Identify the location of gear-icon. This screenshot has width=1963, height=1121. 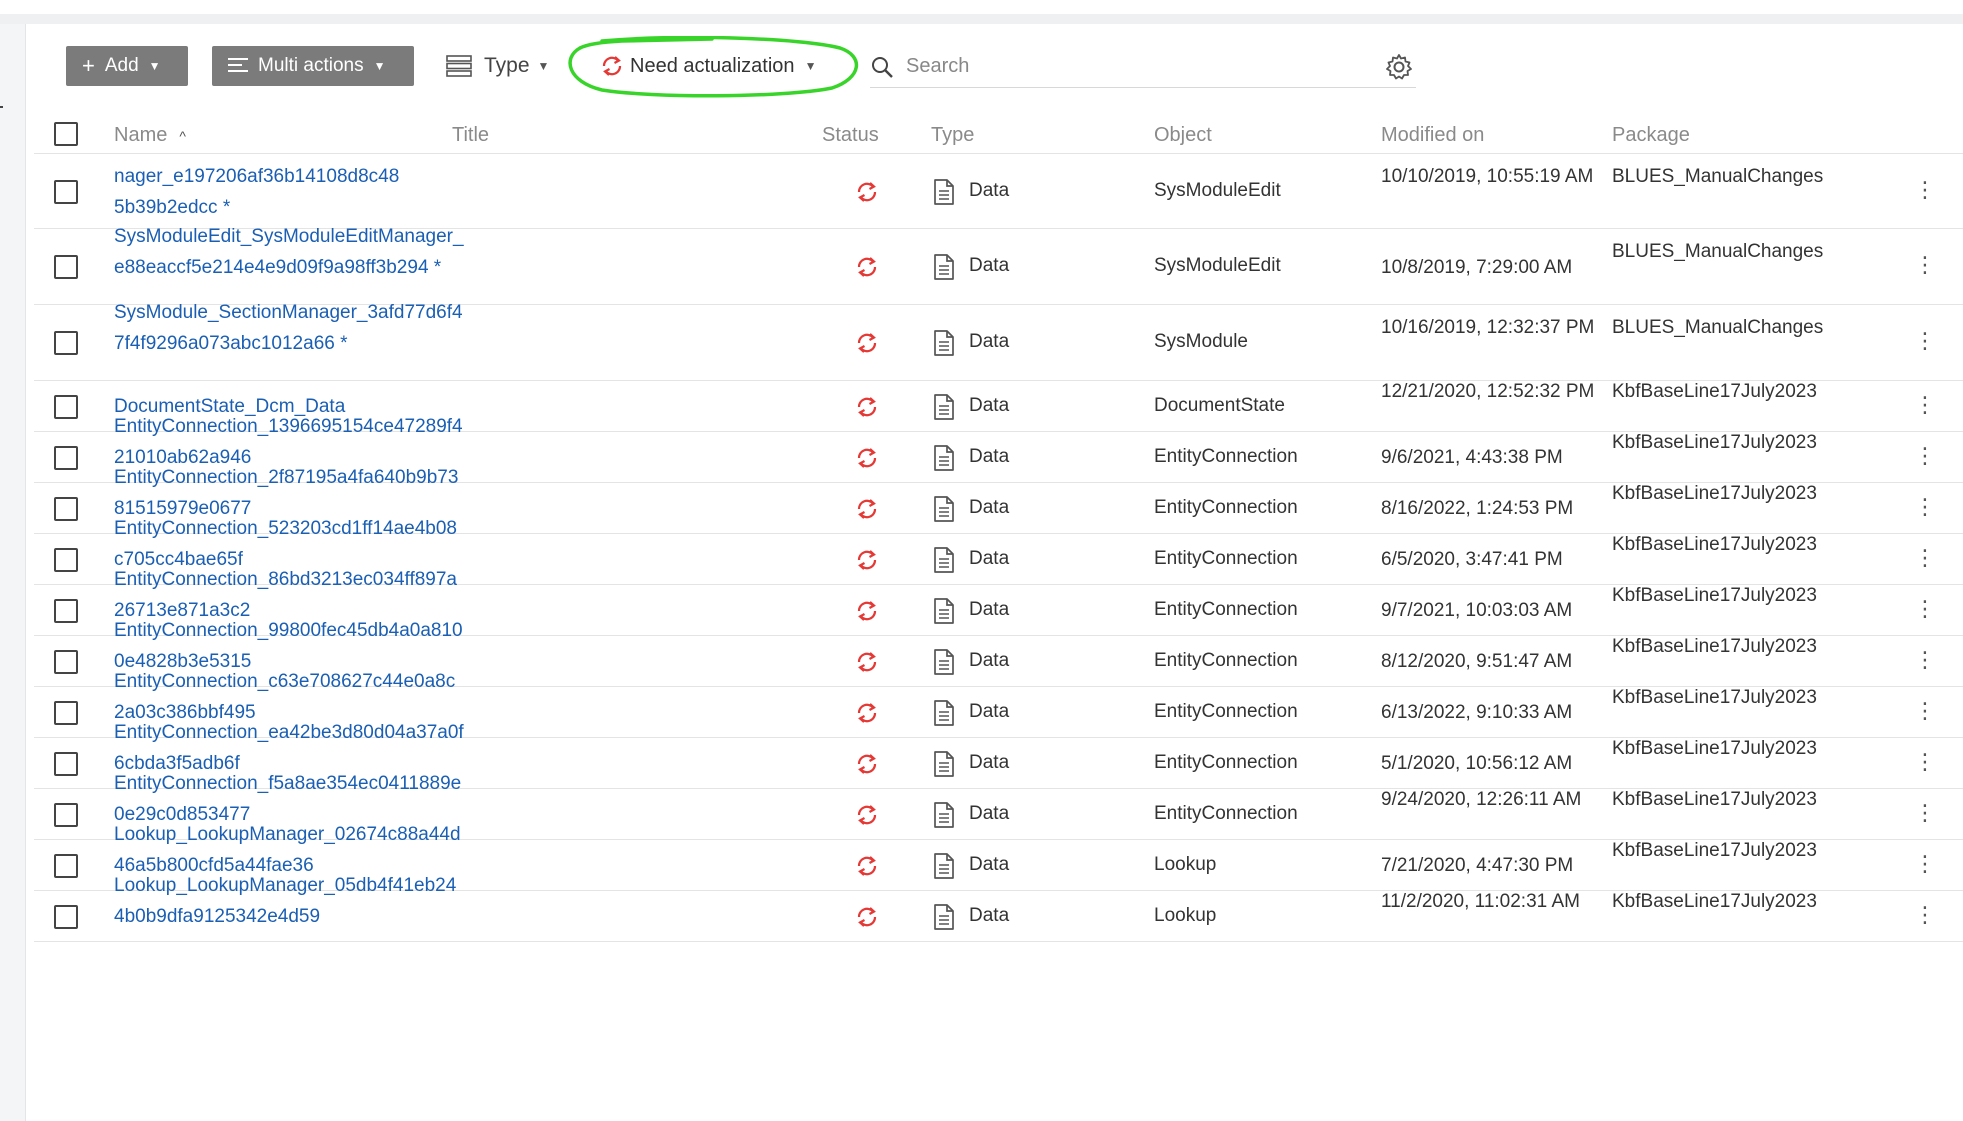
(1399, 67).